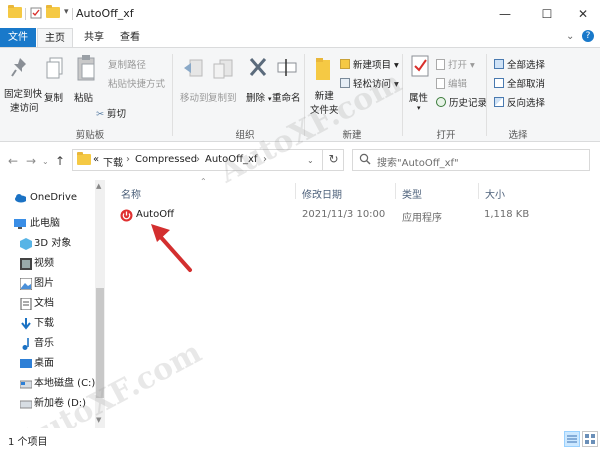  What do you see at coordinates (166, 159) in the screenshot?
I see `breadcrumb-item: Compressed` at bounding box center [166, 159].